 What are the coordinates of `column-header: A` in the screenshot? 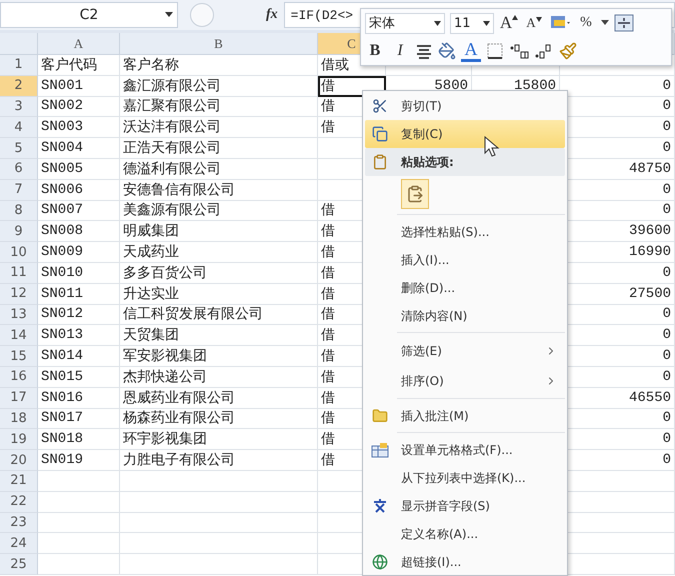 It's located at (79, 44).